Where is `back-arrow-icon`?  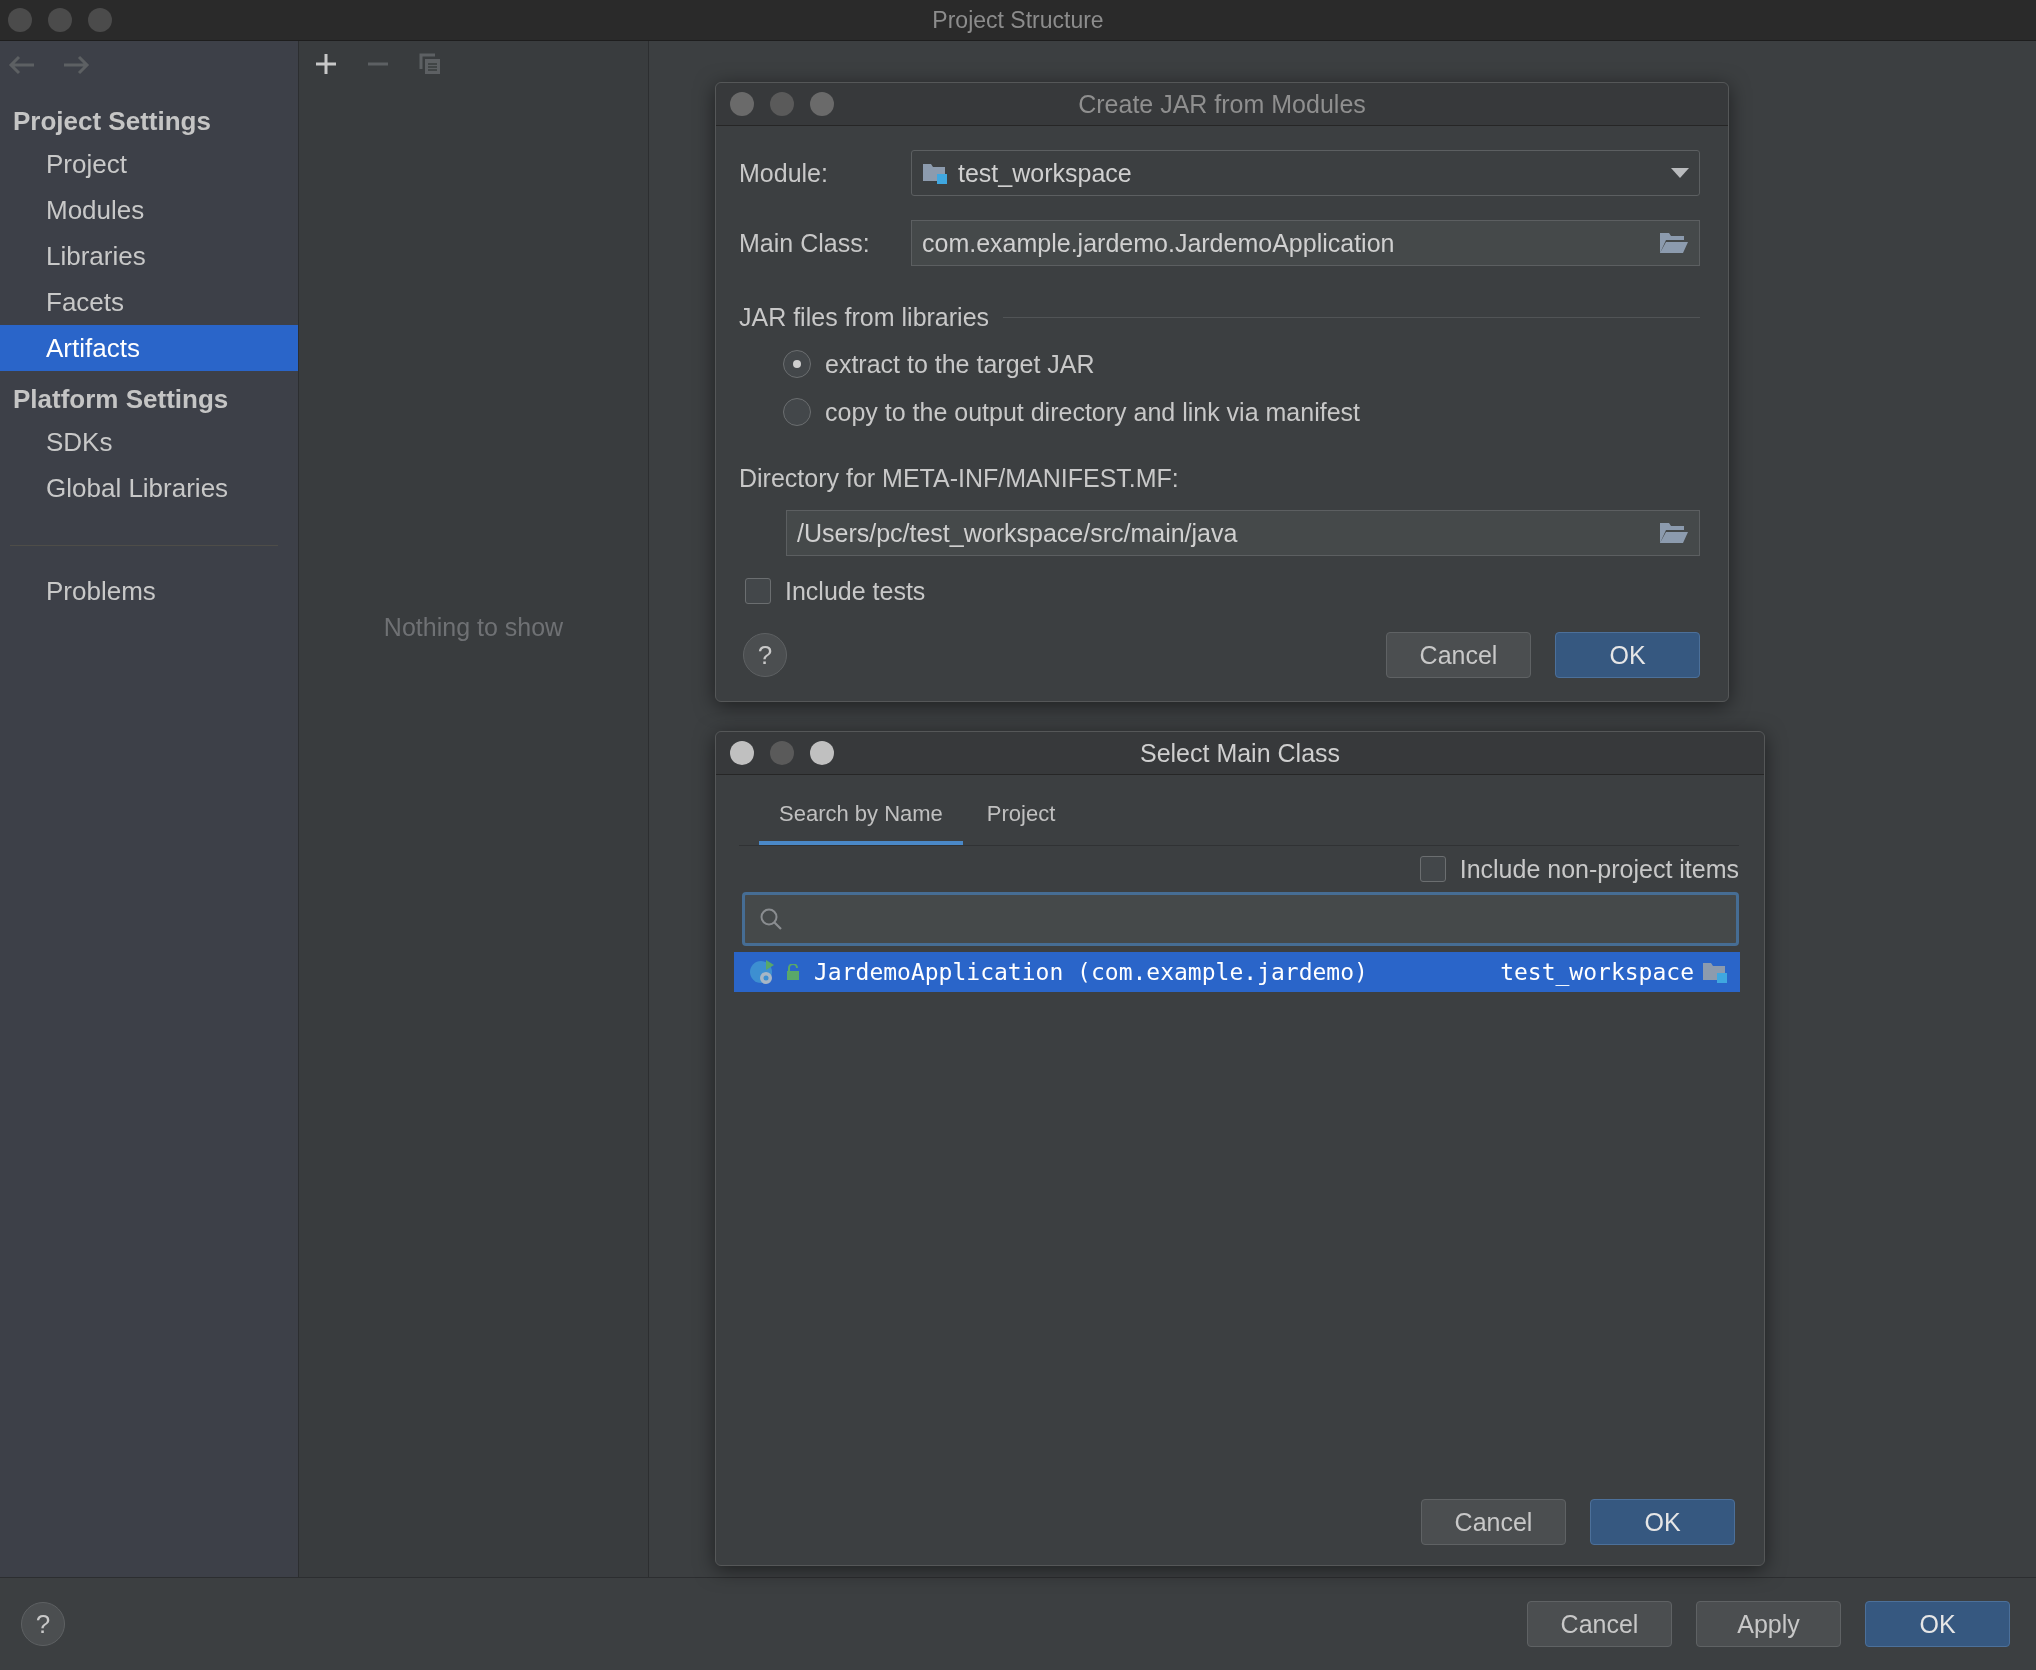
back-arrow-icon is located at coordinates (22, 65).